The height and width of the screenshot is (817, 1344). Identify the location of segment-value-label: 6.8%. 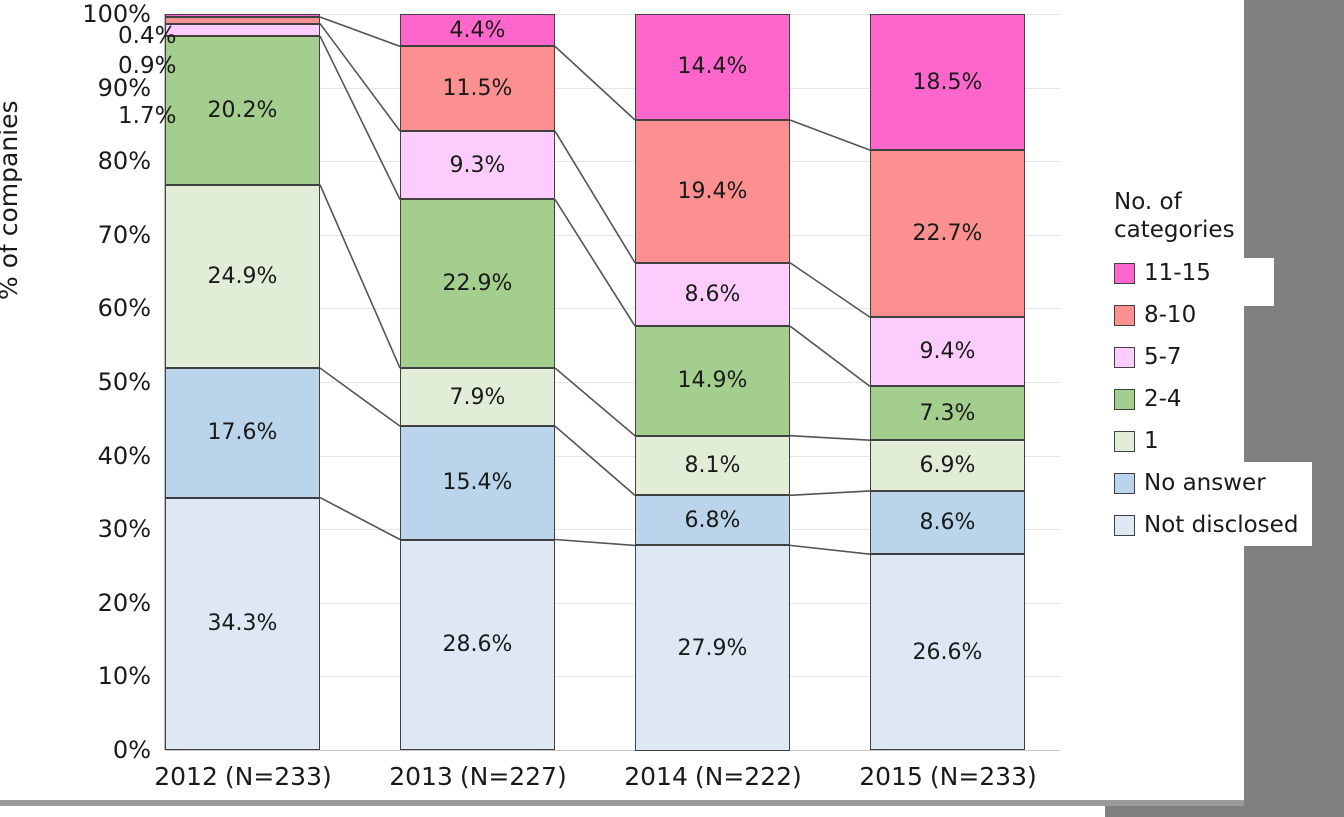
(712, 520).